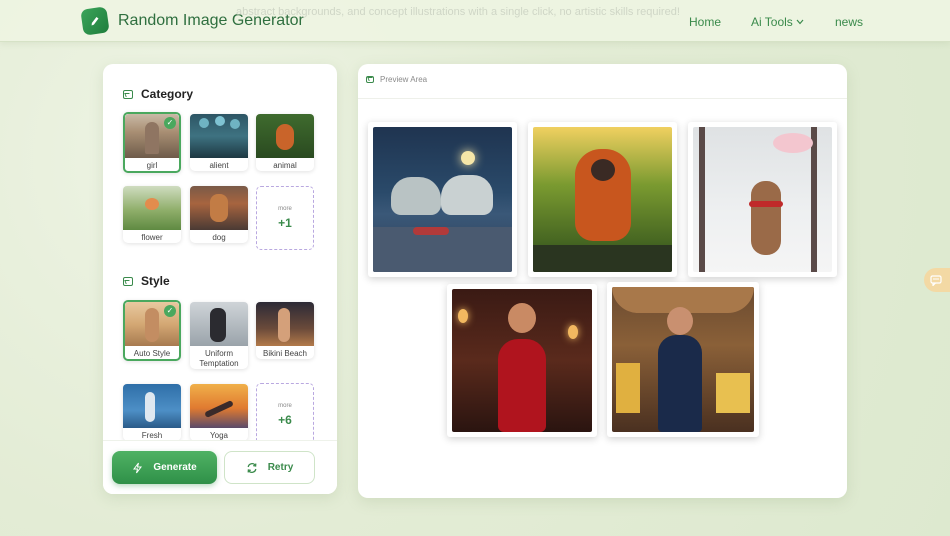 This screenshot has width=950, height=536. I want to click on chat-widget-button, so click(937, 280).